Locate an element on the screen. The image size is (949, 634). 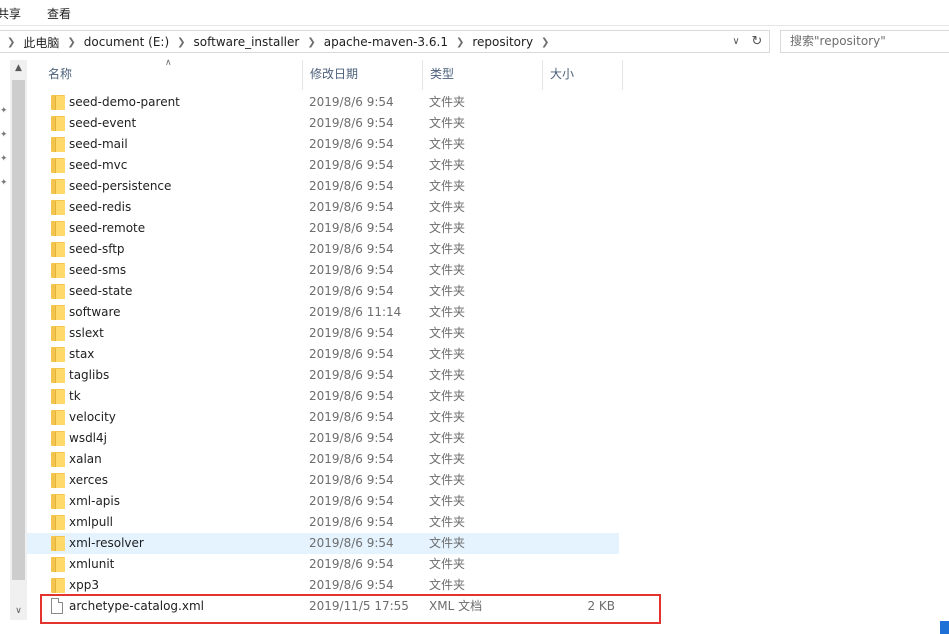
column-name: 名称 is located at coordinates (172, 75).